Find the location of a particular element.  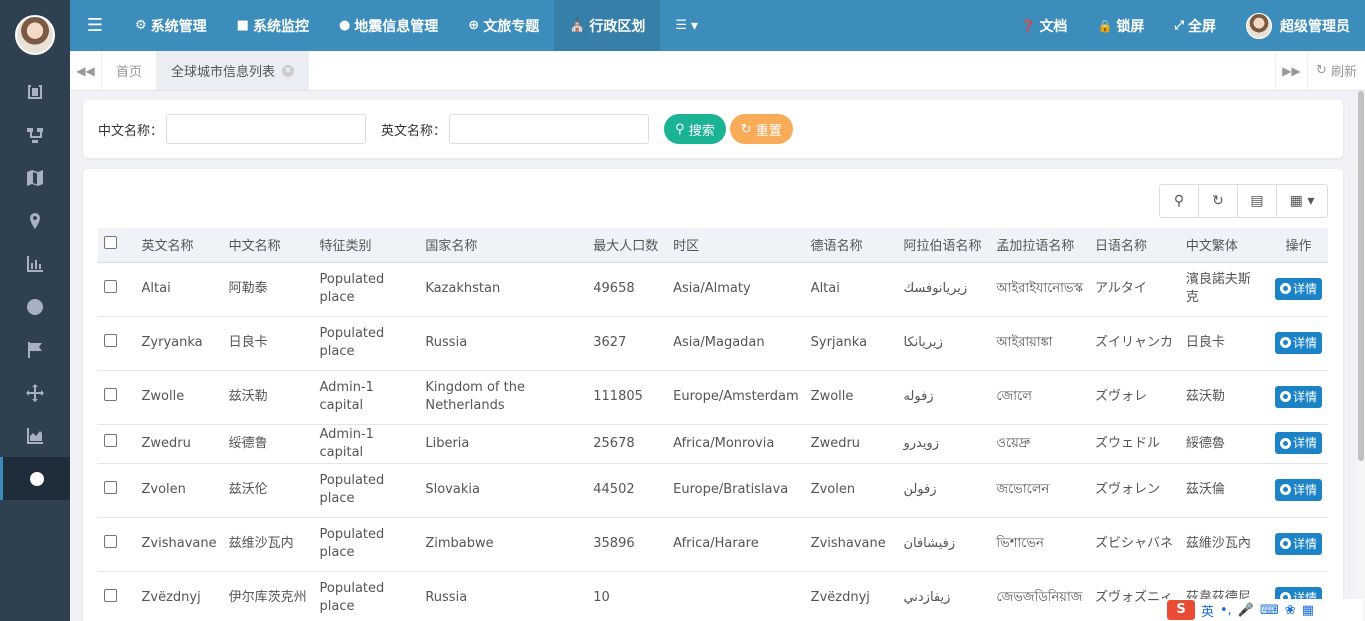

col-arabic: 阿拉伯语名称 is located at coordinates (944, 245).